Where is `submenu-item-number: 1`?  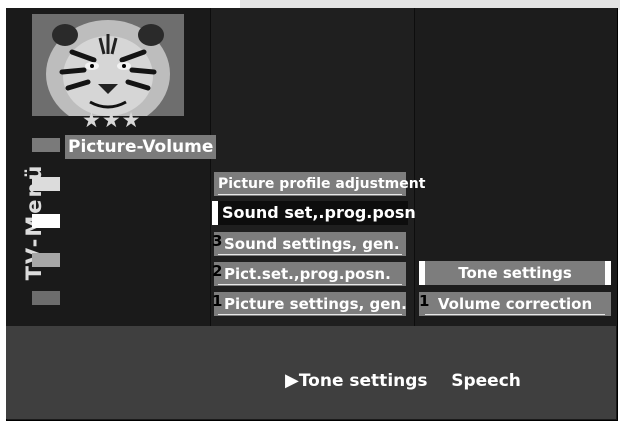
submenu-item-number: 1 is located at coordinates (424, 301).